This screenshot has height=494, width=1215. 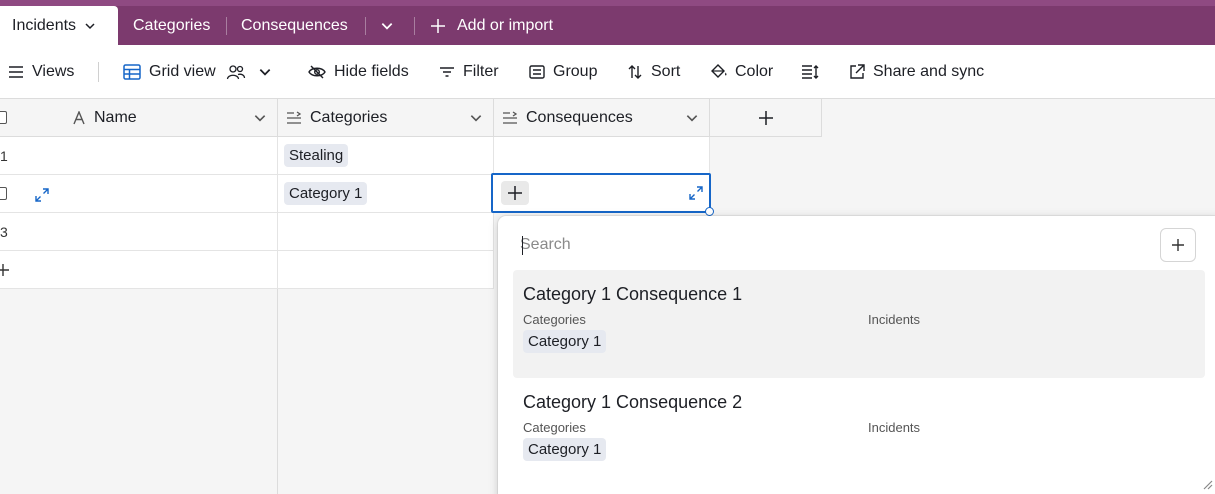 I want to click on color-label: Color, so click(x=754, y=71).